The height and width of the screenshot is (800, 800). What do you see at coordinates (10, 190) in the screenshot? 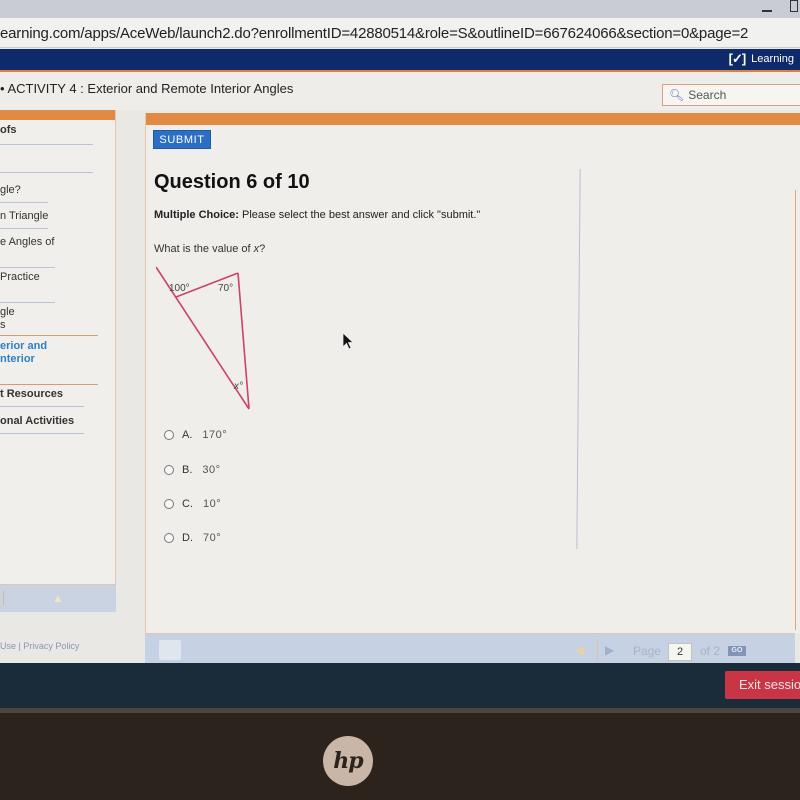
I see `sidebar-item-angle: gle?` at bounding box center [10, 190].